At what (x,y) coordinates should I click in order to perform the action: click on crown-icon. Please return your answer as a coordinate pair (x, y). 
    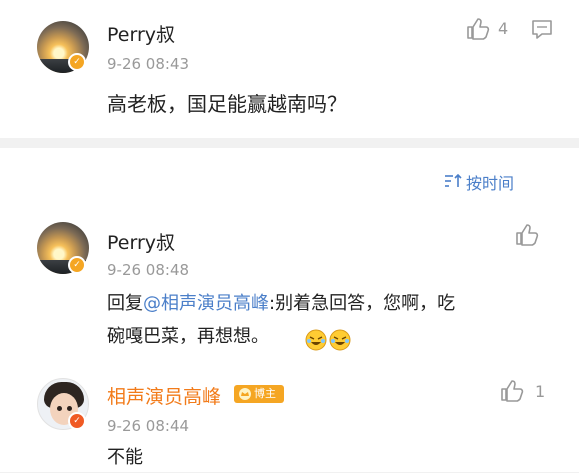
    Looking at the image, I should click on (245, 394).